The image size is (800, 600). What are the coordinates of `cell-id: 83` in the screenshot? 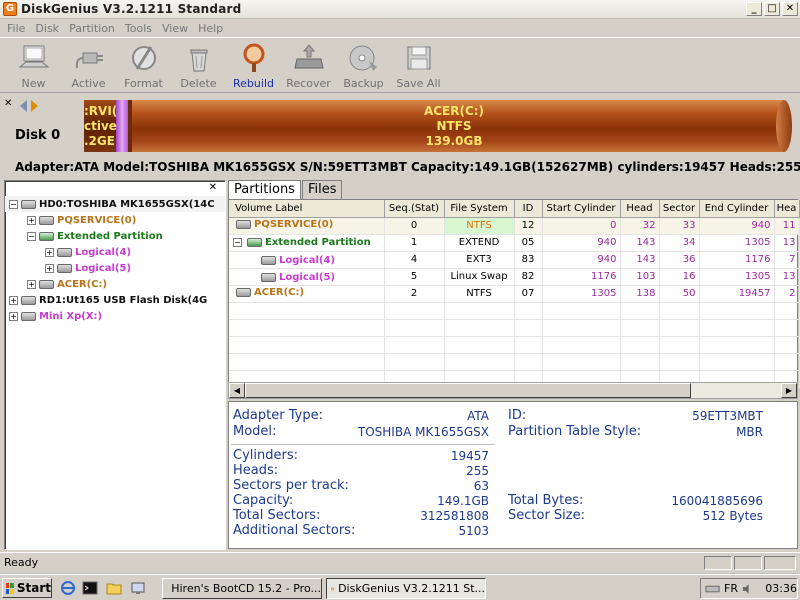 It's located at (528, 260).